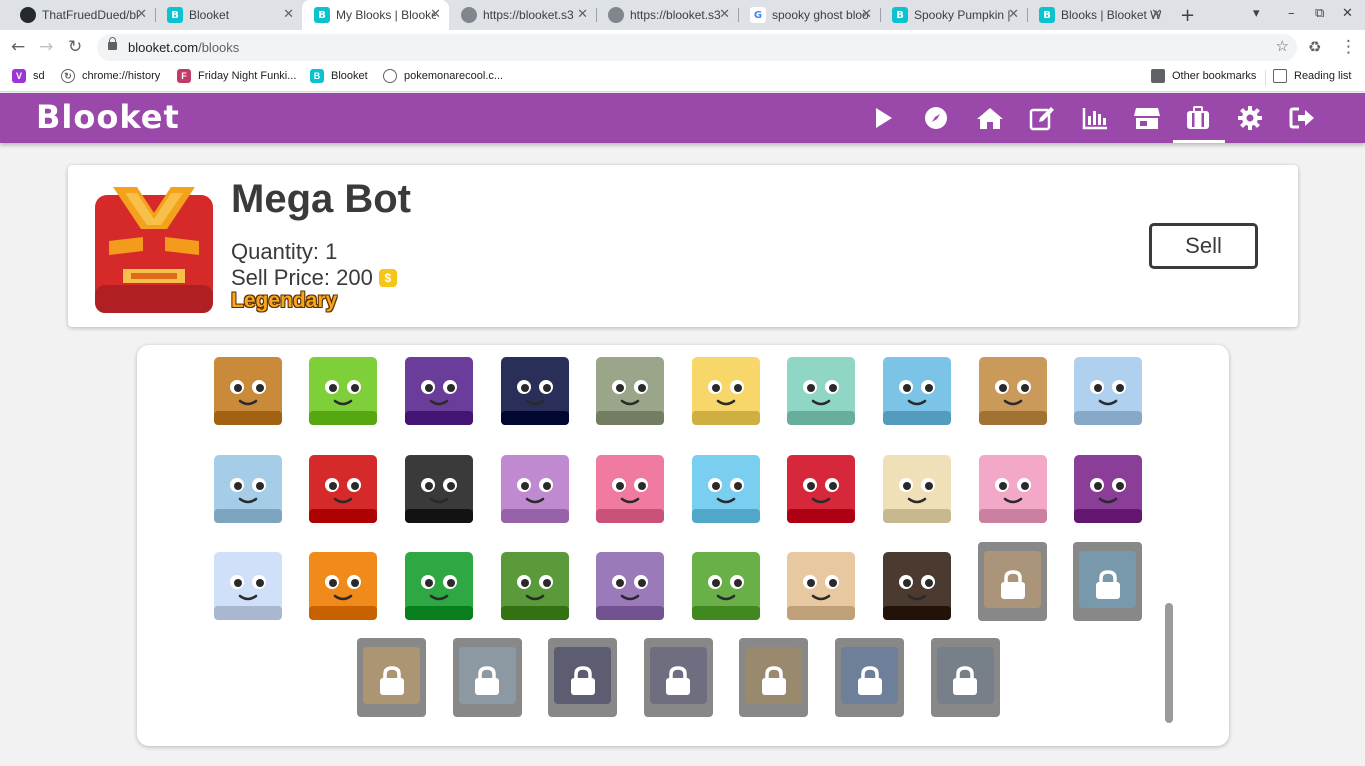 Image resolution: width=1365 pixels, height=766 pixels. Describe the element at coordinates (228, 15) in the screenshot. I see `browser-tab: B Blooket ✕` at that location.